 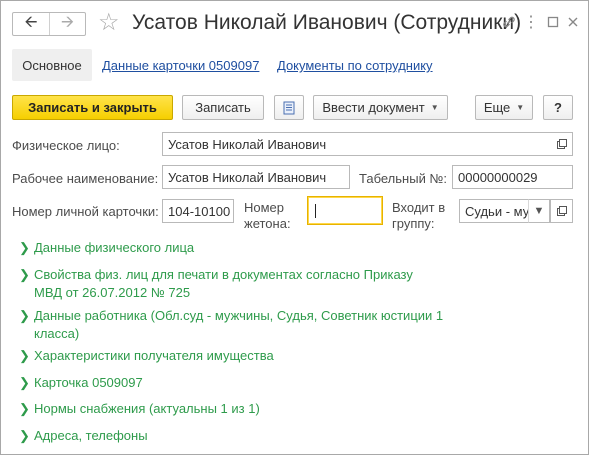 I want to click on group-label: Характеристики получателя имущества, so click(x=154, y=355).